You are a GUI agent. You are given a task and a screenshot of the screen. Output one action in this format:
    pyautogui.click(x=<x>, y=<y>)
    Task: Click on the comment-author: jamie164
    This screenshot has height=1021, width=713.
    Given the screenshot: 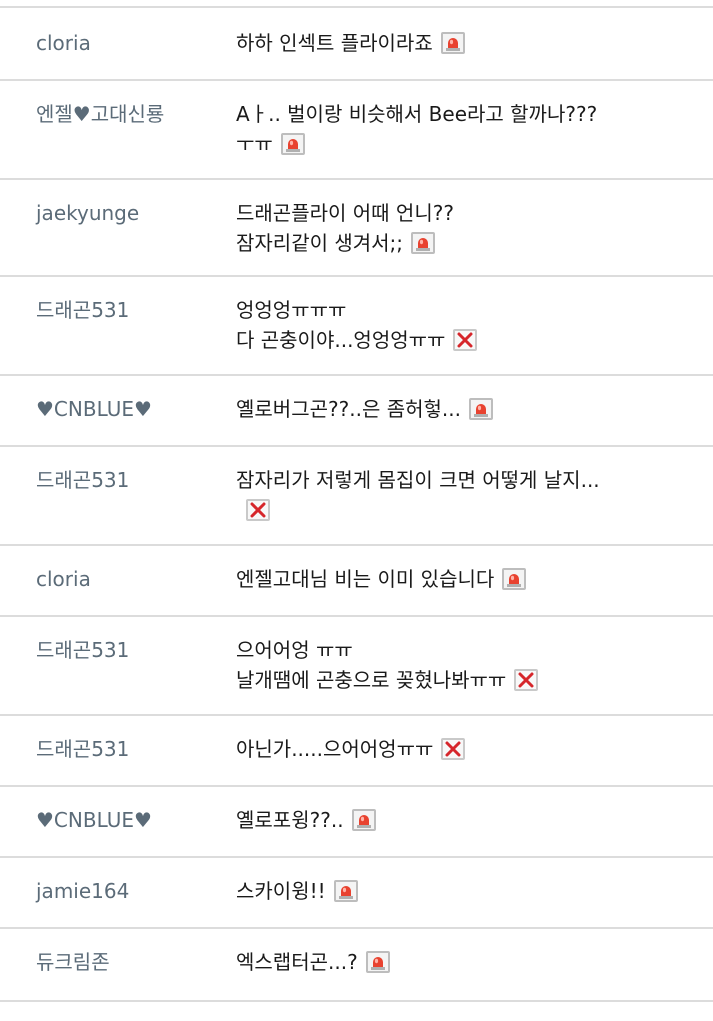 What is the action you would take?
    pyautogui.click(x=118, y=891)
    